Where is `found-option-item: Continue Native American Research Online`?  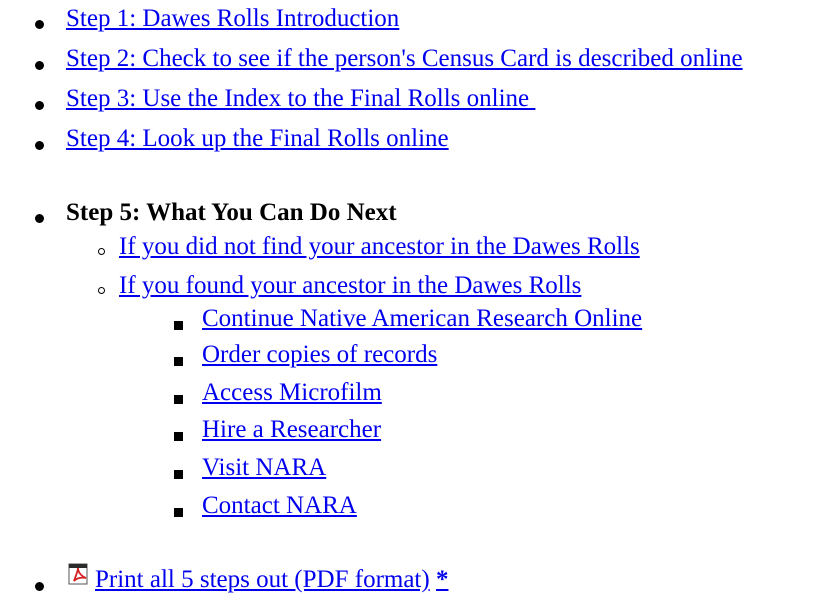
found-option-item: Continue Native American Research Online is located at coordinates (422, 319).